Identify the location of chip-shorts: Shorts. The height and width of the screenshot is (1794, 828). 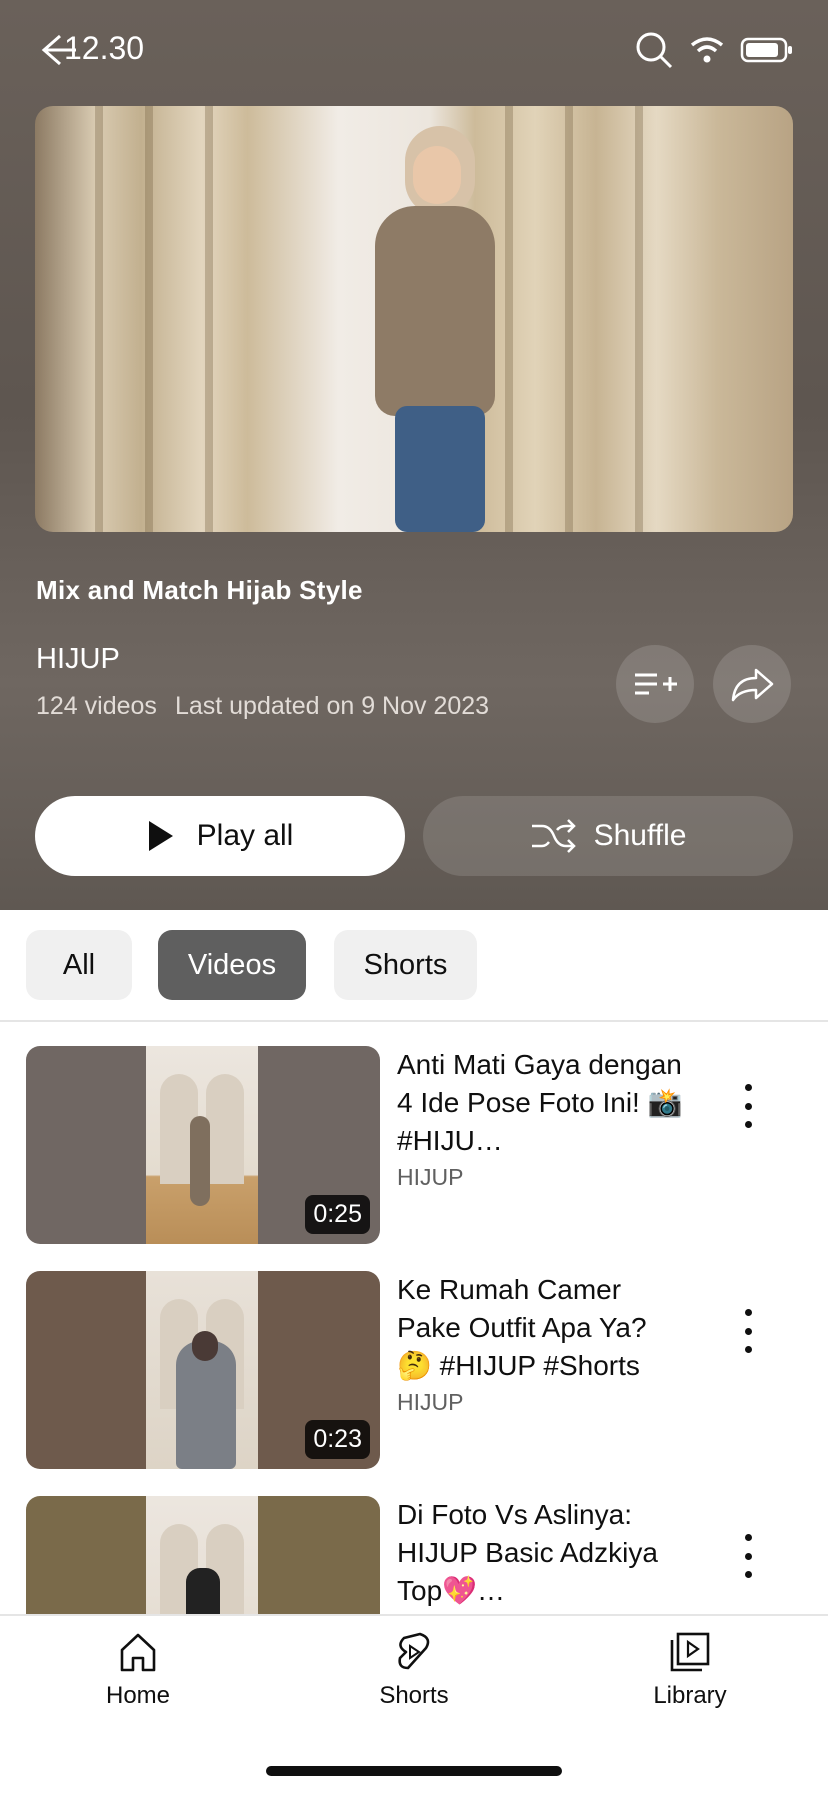
(405, 965).